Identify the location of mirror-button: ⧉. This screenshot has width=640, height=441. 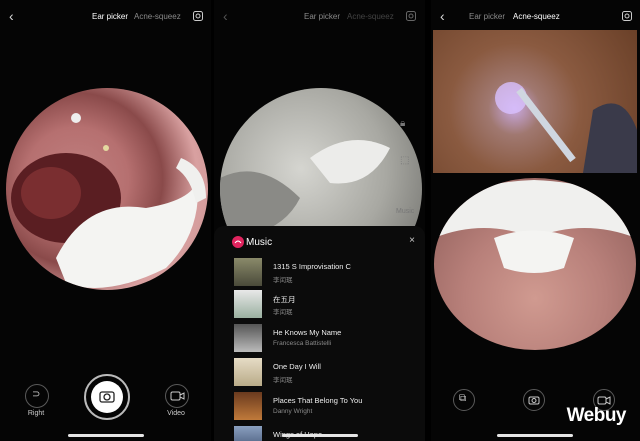
(464, 400).